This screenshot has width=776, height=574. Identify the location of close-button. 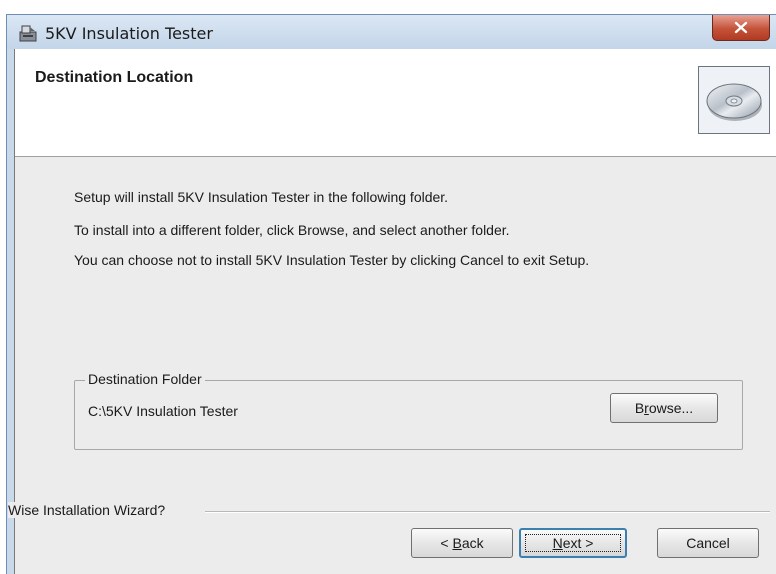
(741, 28).